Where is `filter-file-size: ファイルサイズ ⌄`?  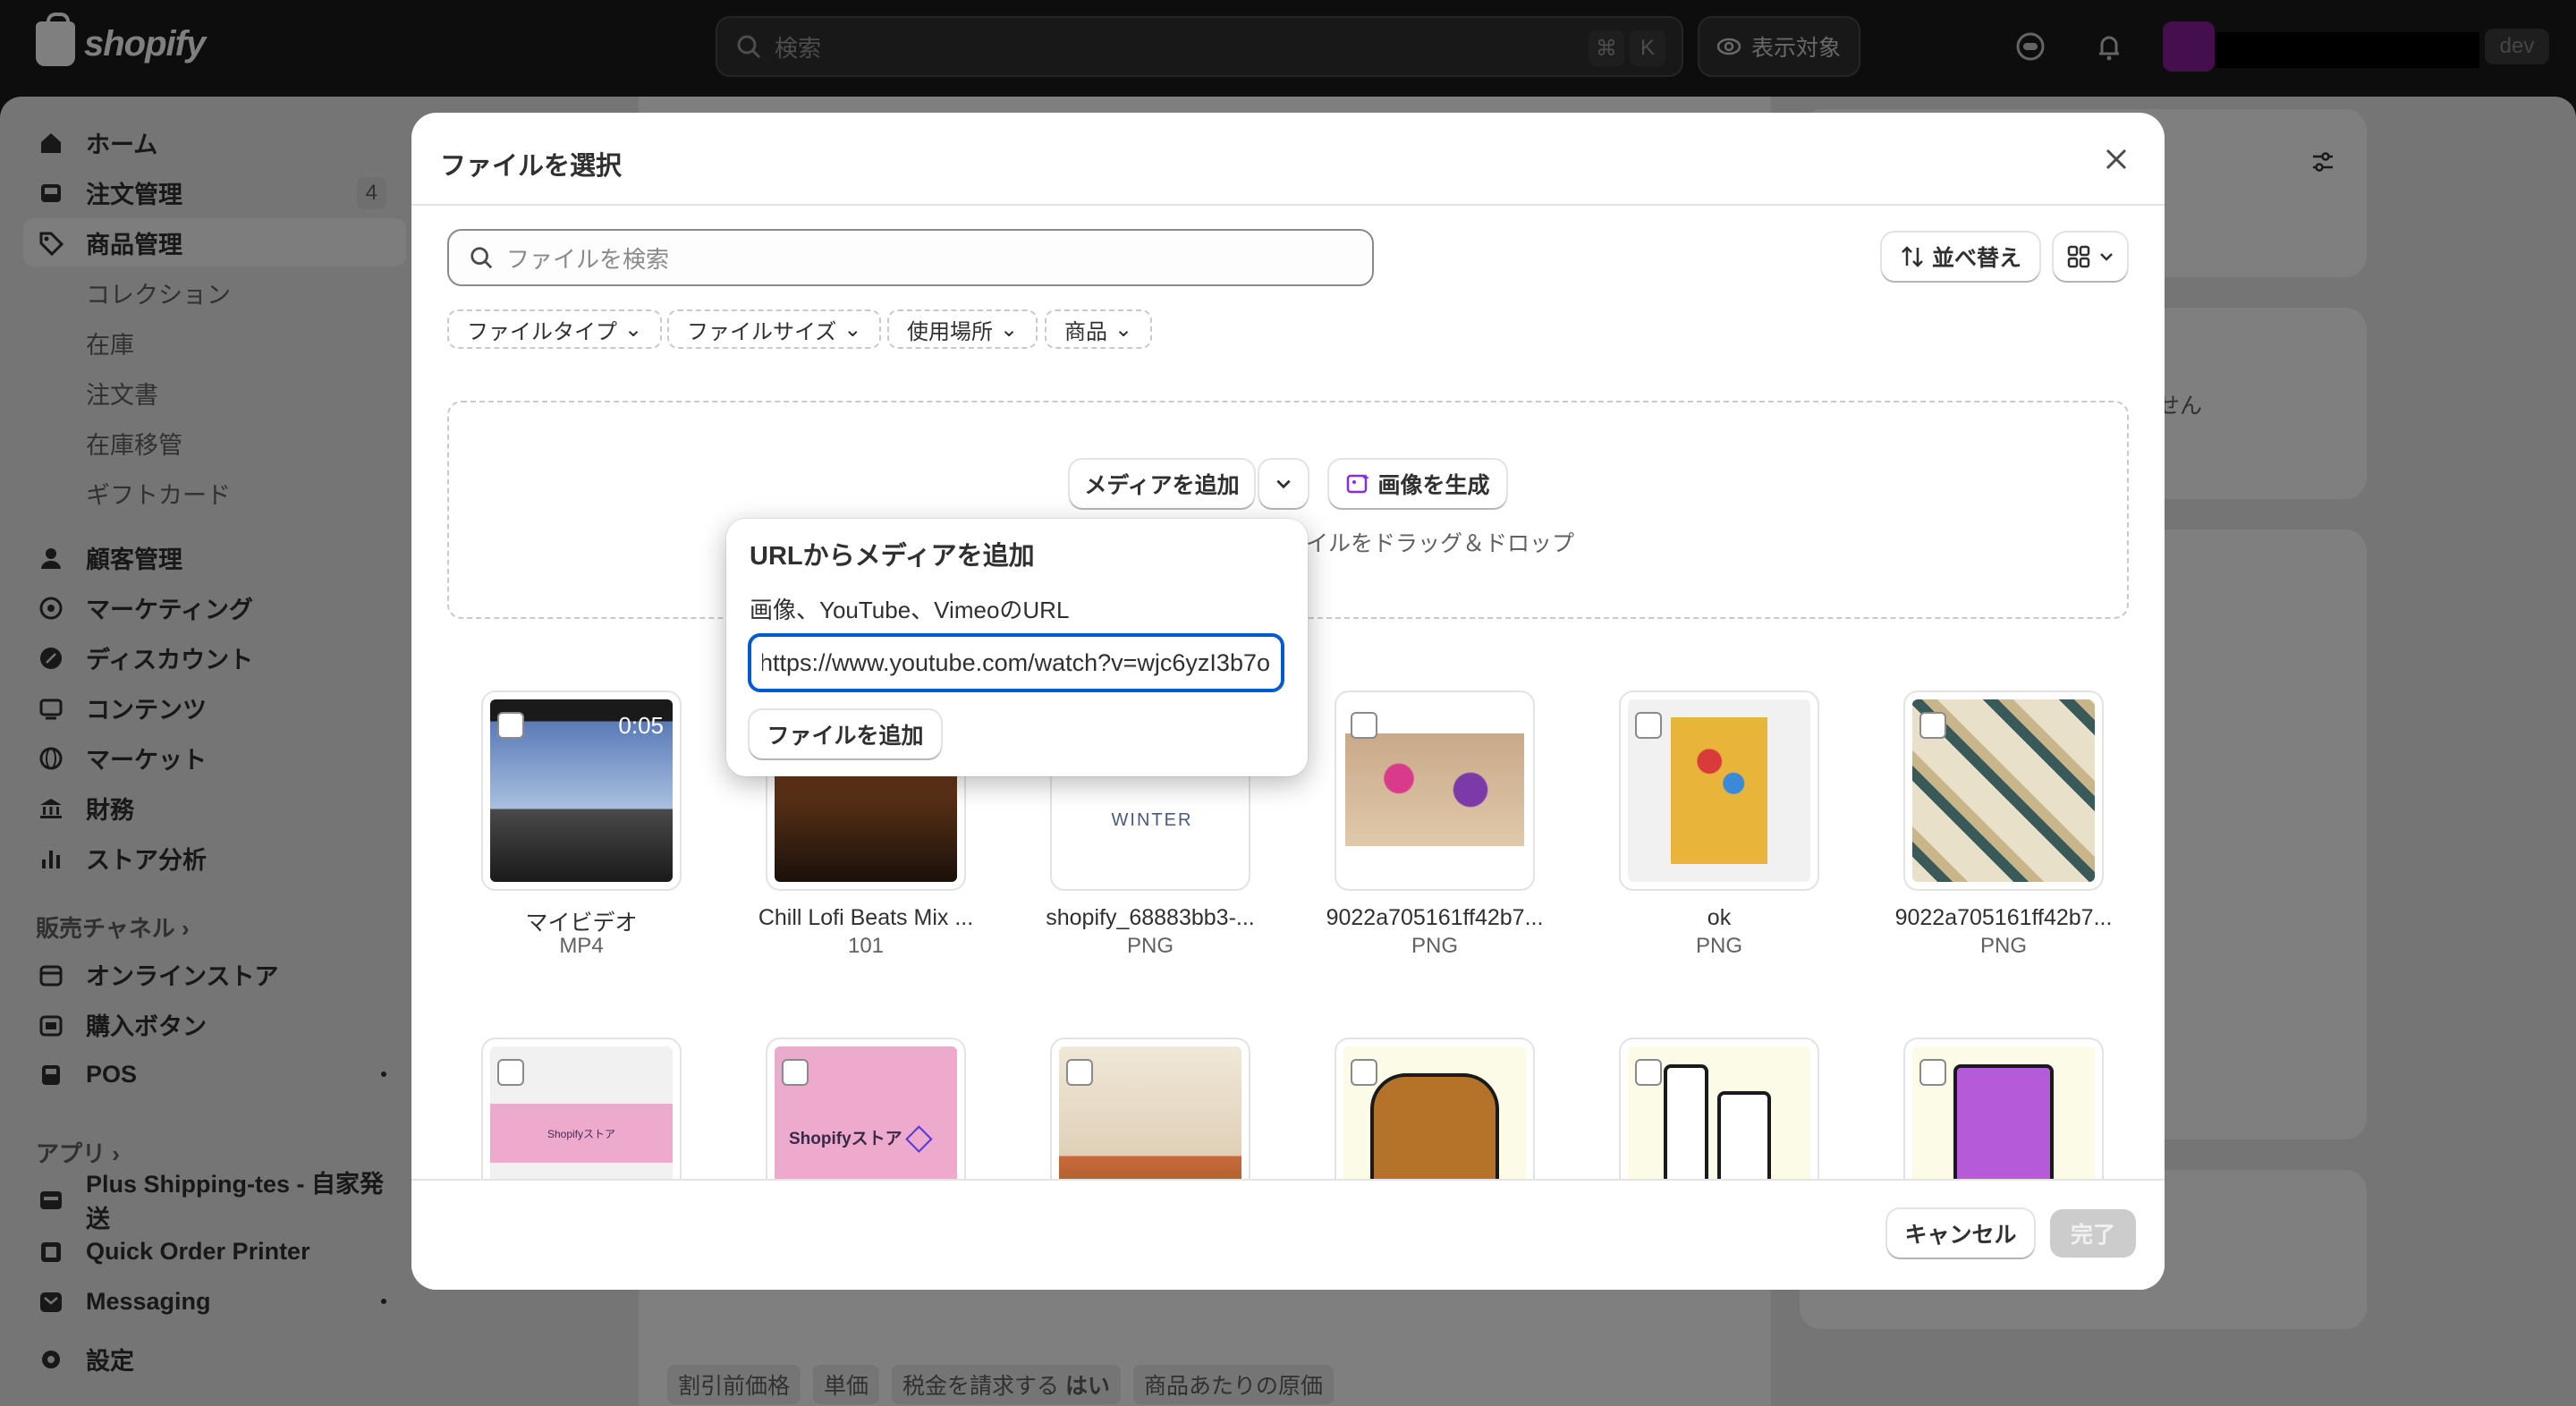 filter-file-size: ファイルサイズ ⌄ is located at coordinates (774, 329).